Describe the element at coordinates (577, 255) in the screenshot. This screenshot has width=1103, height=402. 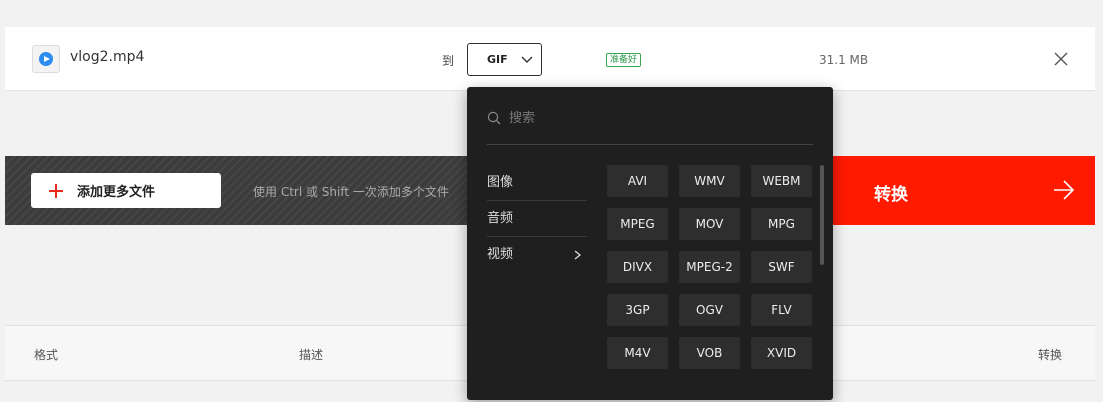
I see `chevron-right-icon` at that location.